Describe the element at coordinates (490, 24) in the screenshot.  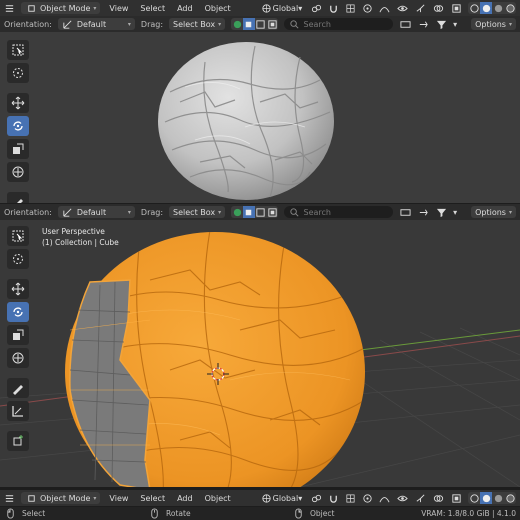
I see `options-label: Options` at that location.